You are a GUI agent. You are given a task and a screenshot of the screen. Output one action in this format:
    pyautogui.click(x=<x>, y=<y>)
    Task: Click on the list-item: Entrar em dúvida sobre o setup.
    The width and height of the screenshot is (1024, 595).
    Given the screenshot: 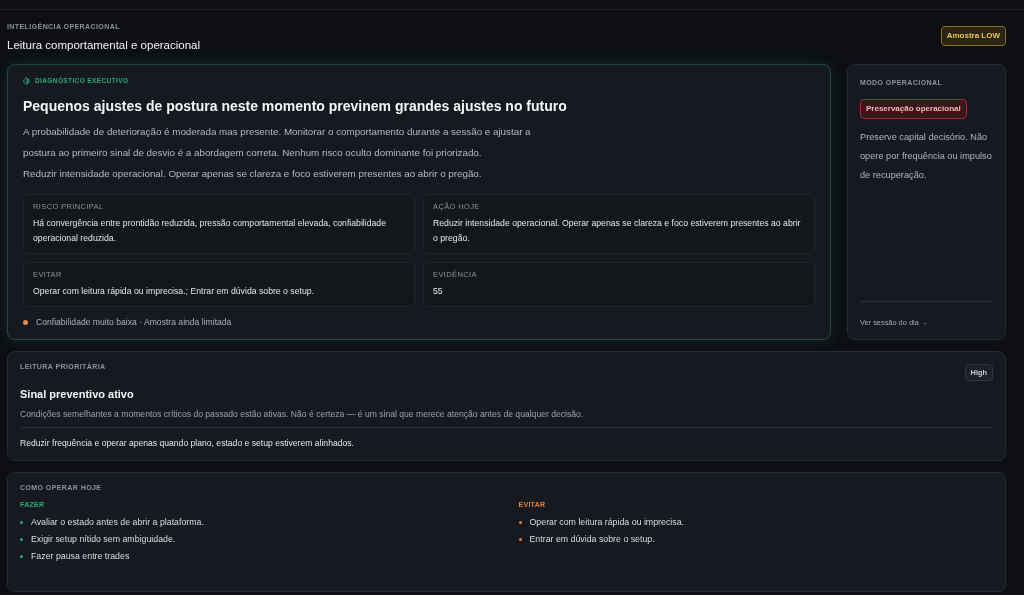 What is the action you would take?
    pyautogui.click(x=592, y=540)
    